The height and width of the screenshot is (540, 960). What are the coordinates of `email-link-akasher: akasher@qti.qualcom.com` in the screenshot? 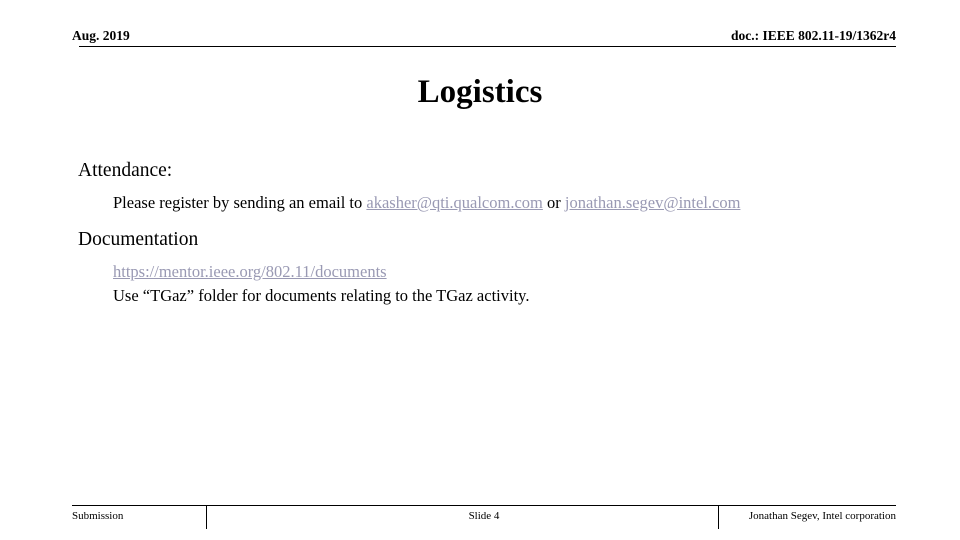 It's located at (454, 202).